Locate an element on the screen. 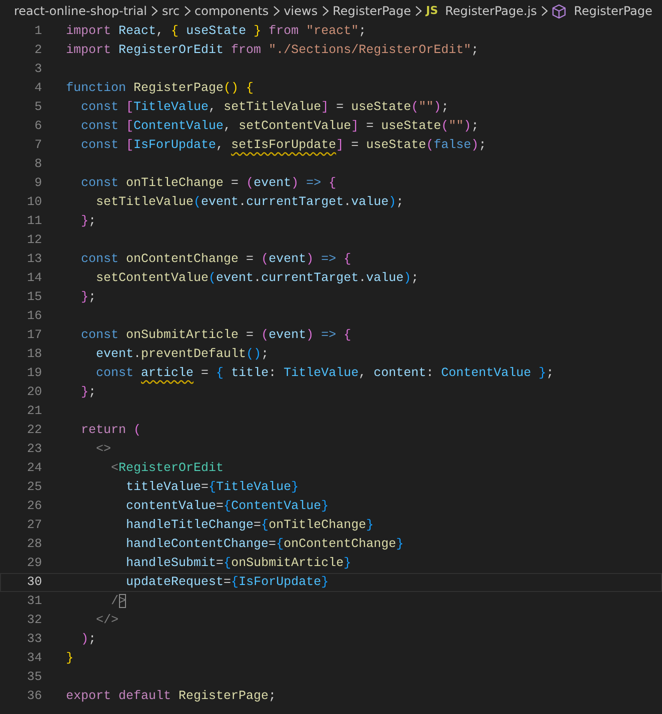 The image size is (662, 714). code-line: import RegisterOrEdit from "./Sections/RegisterOrEdit"; is located at coordinates (272, 50).